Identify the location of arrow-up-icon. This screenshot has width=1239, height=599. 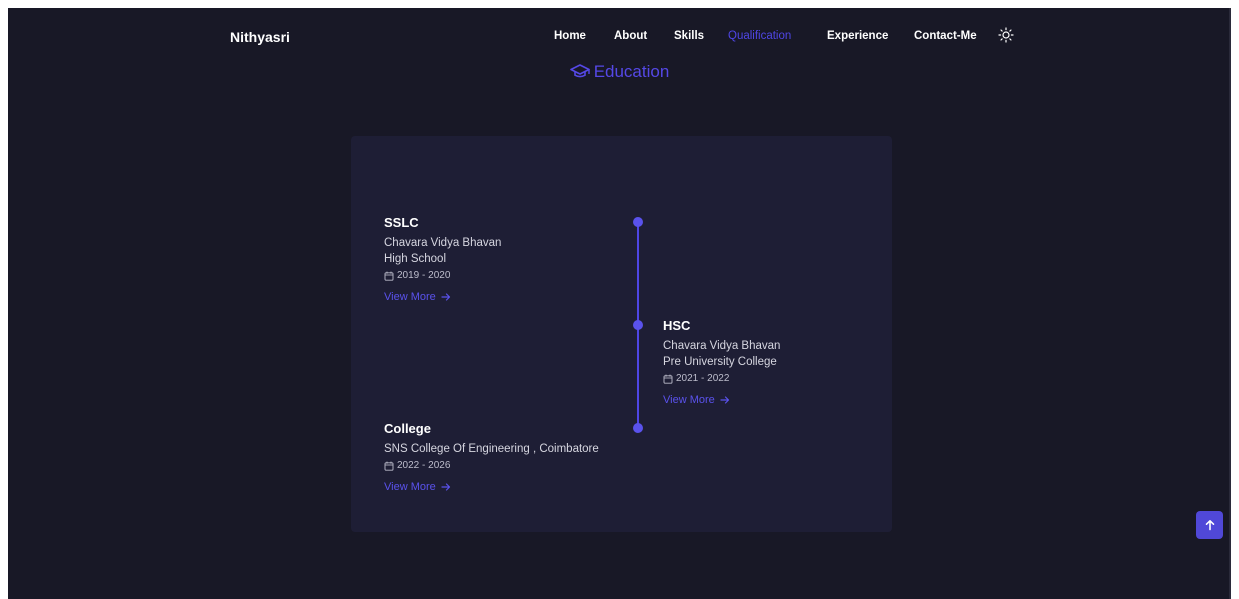
(1209, 525).